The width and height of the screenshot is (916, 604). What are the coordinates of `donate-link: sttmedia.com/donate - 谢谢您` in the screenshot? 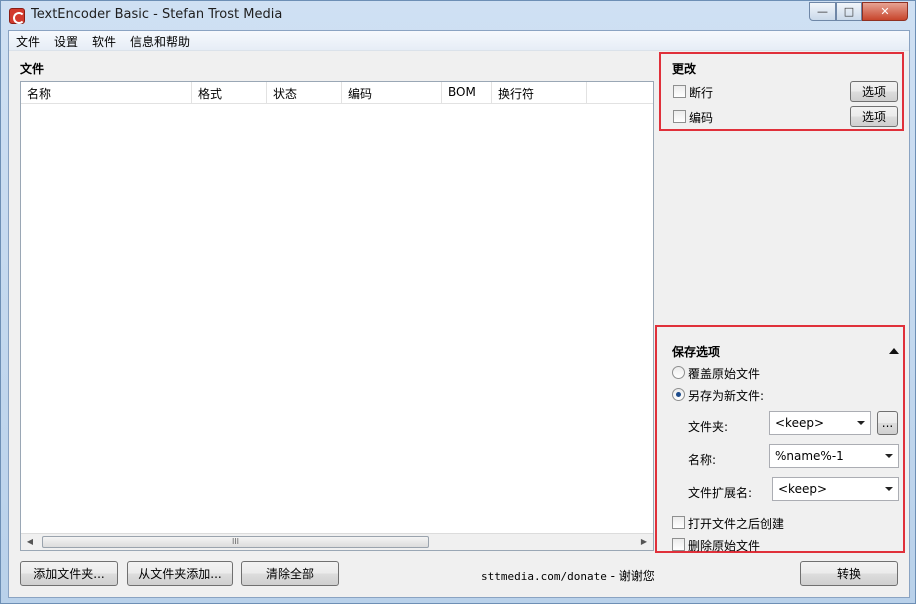 It's located at (568, 575).